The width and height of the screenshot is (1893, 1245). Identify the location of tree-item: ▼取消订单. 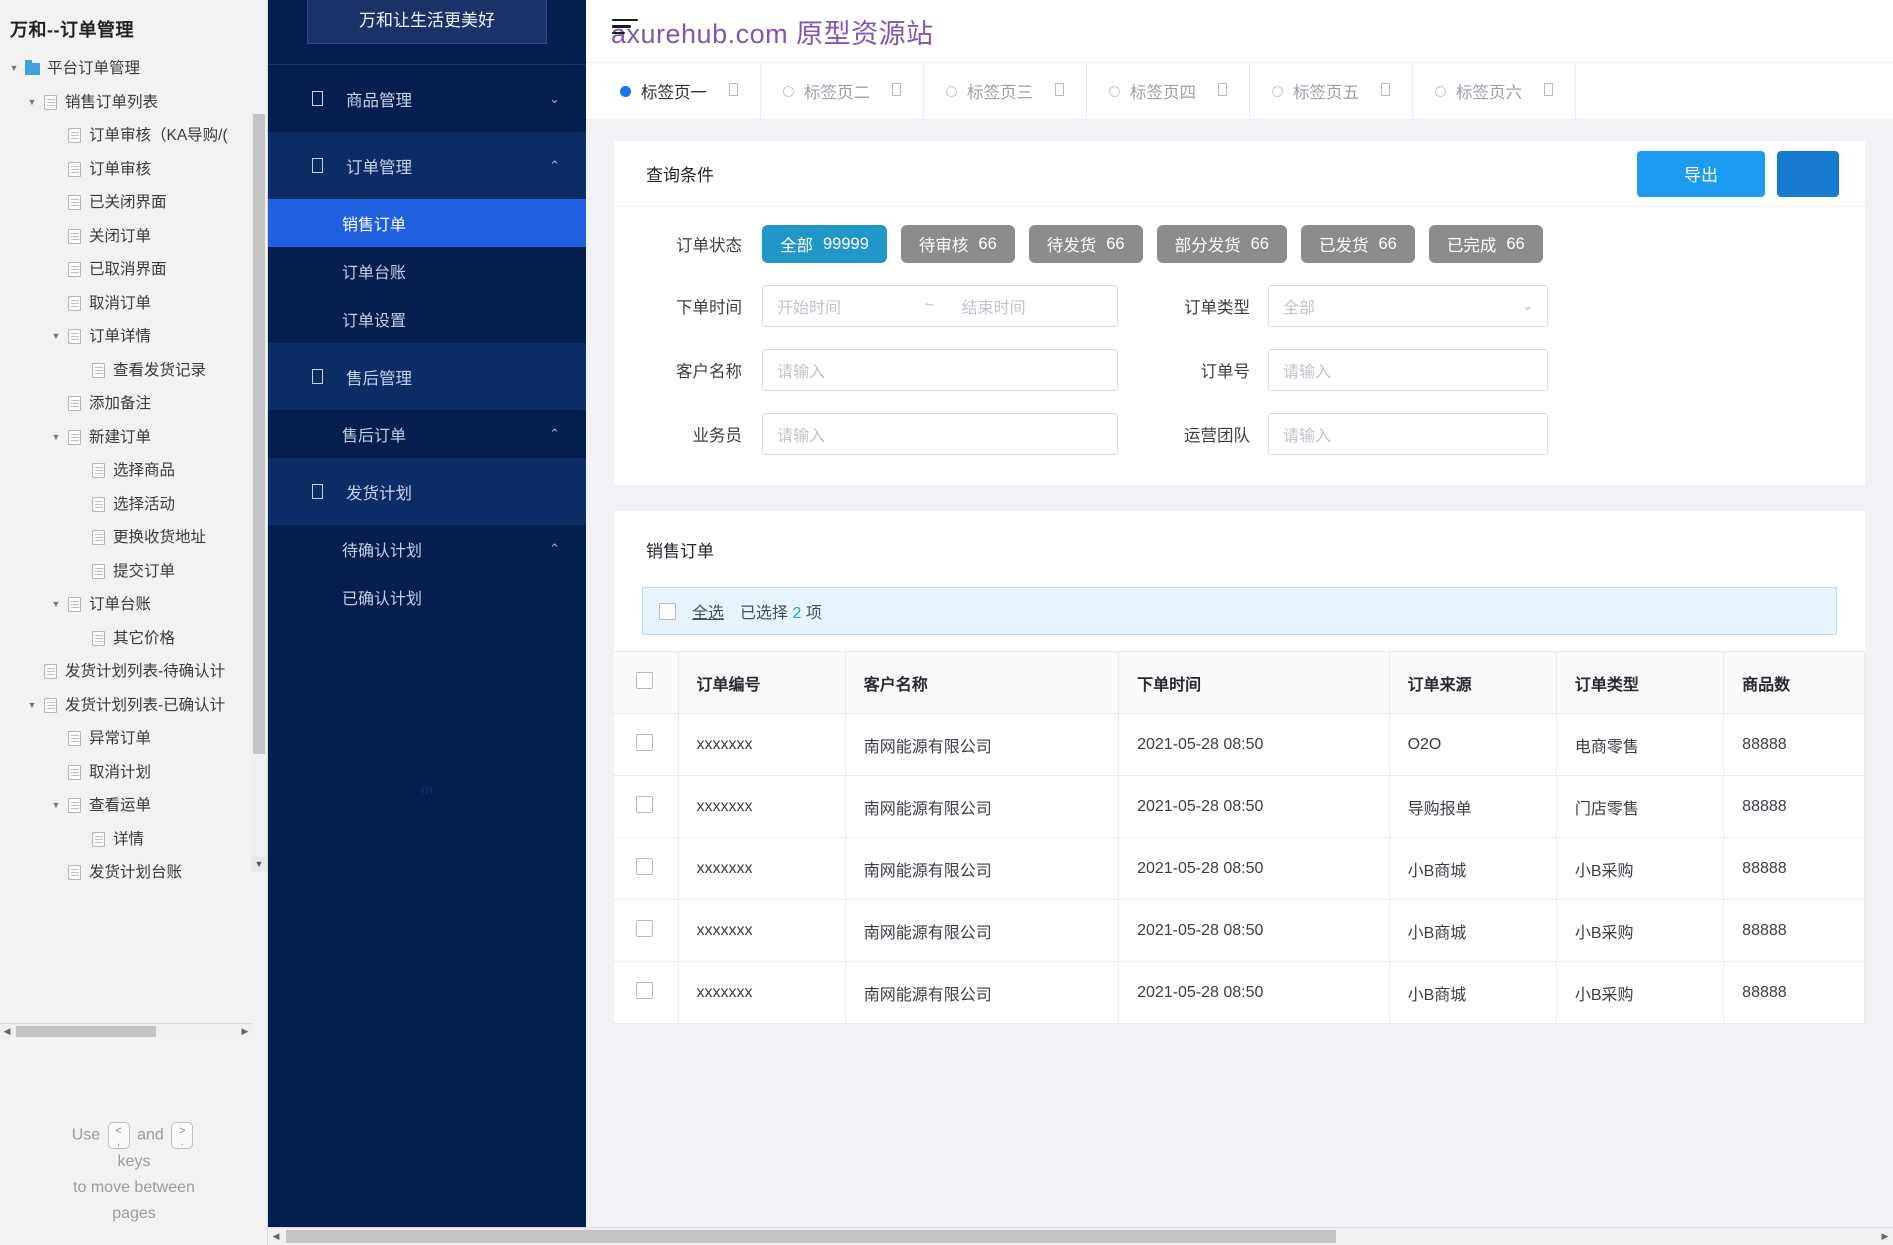
(133, 304).